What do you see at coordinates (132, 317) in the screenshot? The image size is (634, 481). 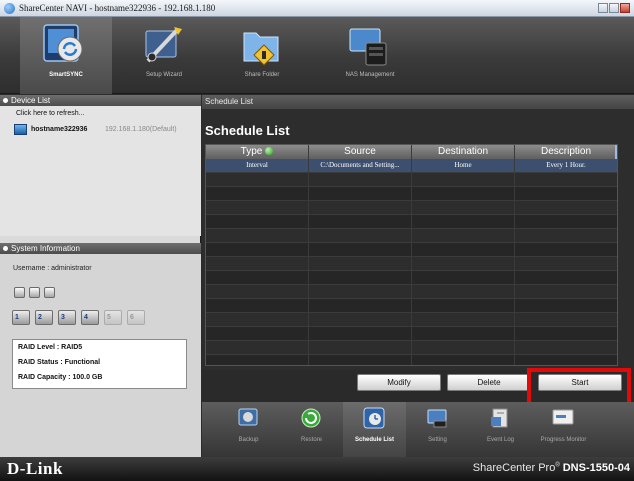 I see `disk-number: 6` at bounding box center [132, 317].